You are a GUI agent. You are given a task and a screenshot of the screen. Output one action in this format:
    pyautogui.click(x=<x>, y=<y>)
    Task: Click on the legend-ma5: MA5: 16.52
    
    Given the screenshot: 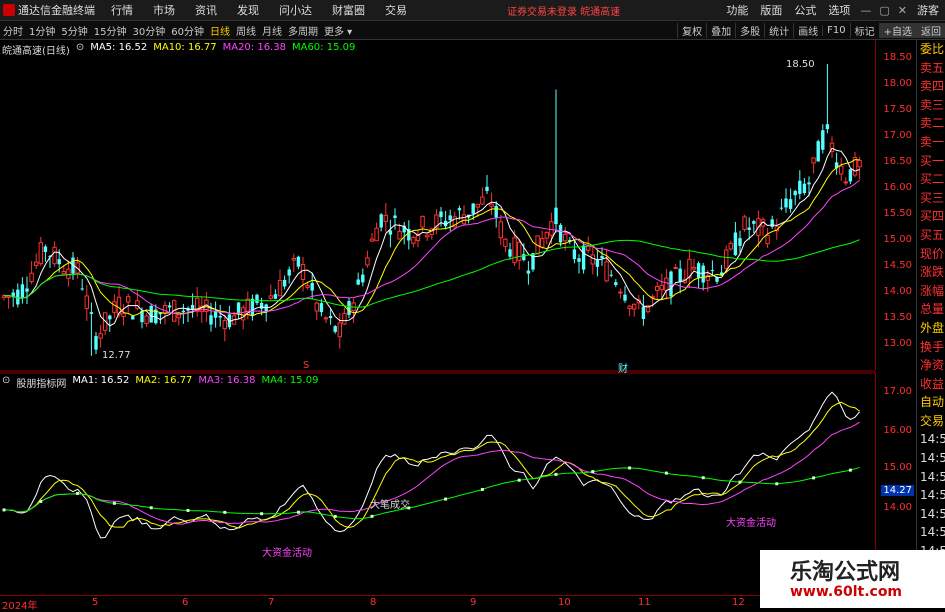 What is the action you would take?
    pyautogui.click(x=119, y=47)
    